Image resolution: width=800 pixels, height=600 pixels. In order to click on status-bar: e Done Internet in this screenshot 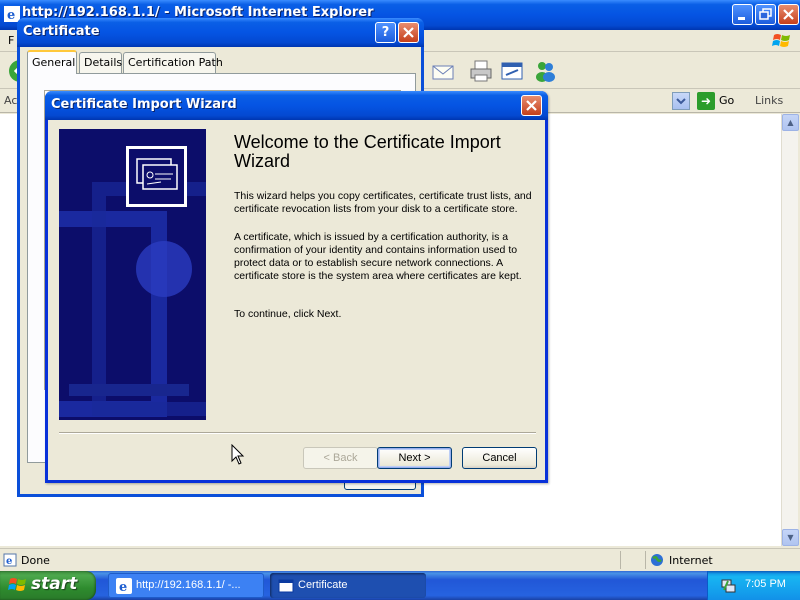, I will do `click(400, 559)`.